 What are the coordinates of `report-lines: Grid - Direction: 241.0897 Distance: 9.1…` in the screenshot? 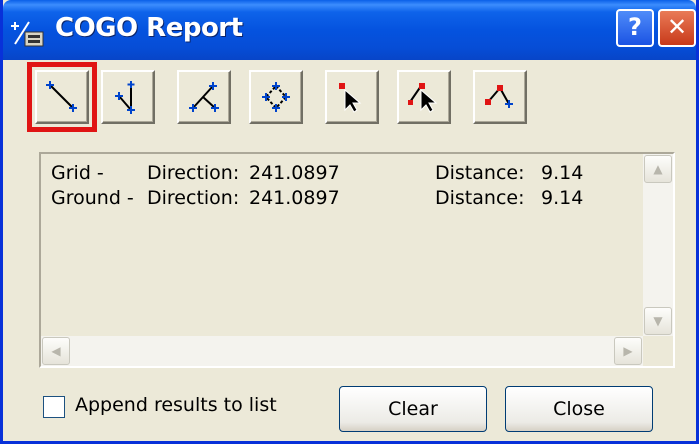 It's located at (342, 187).